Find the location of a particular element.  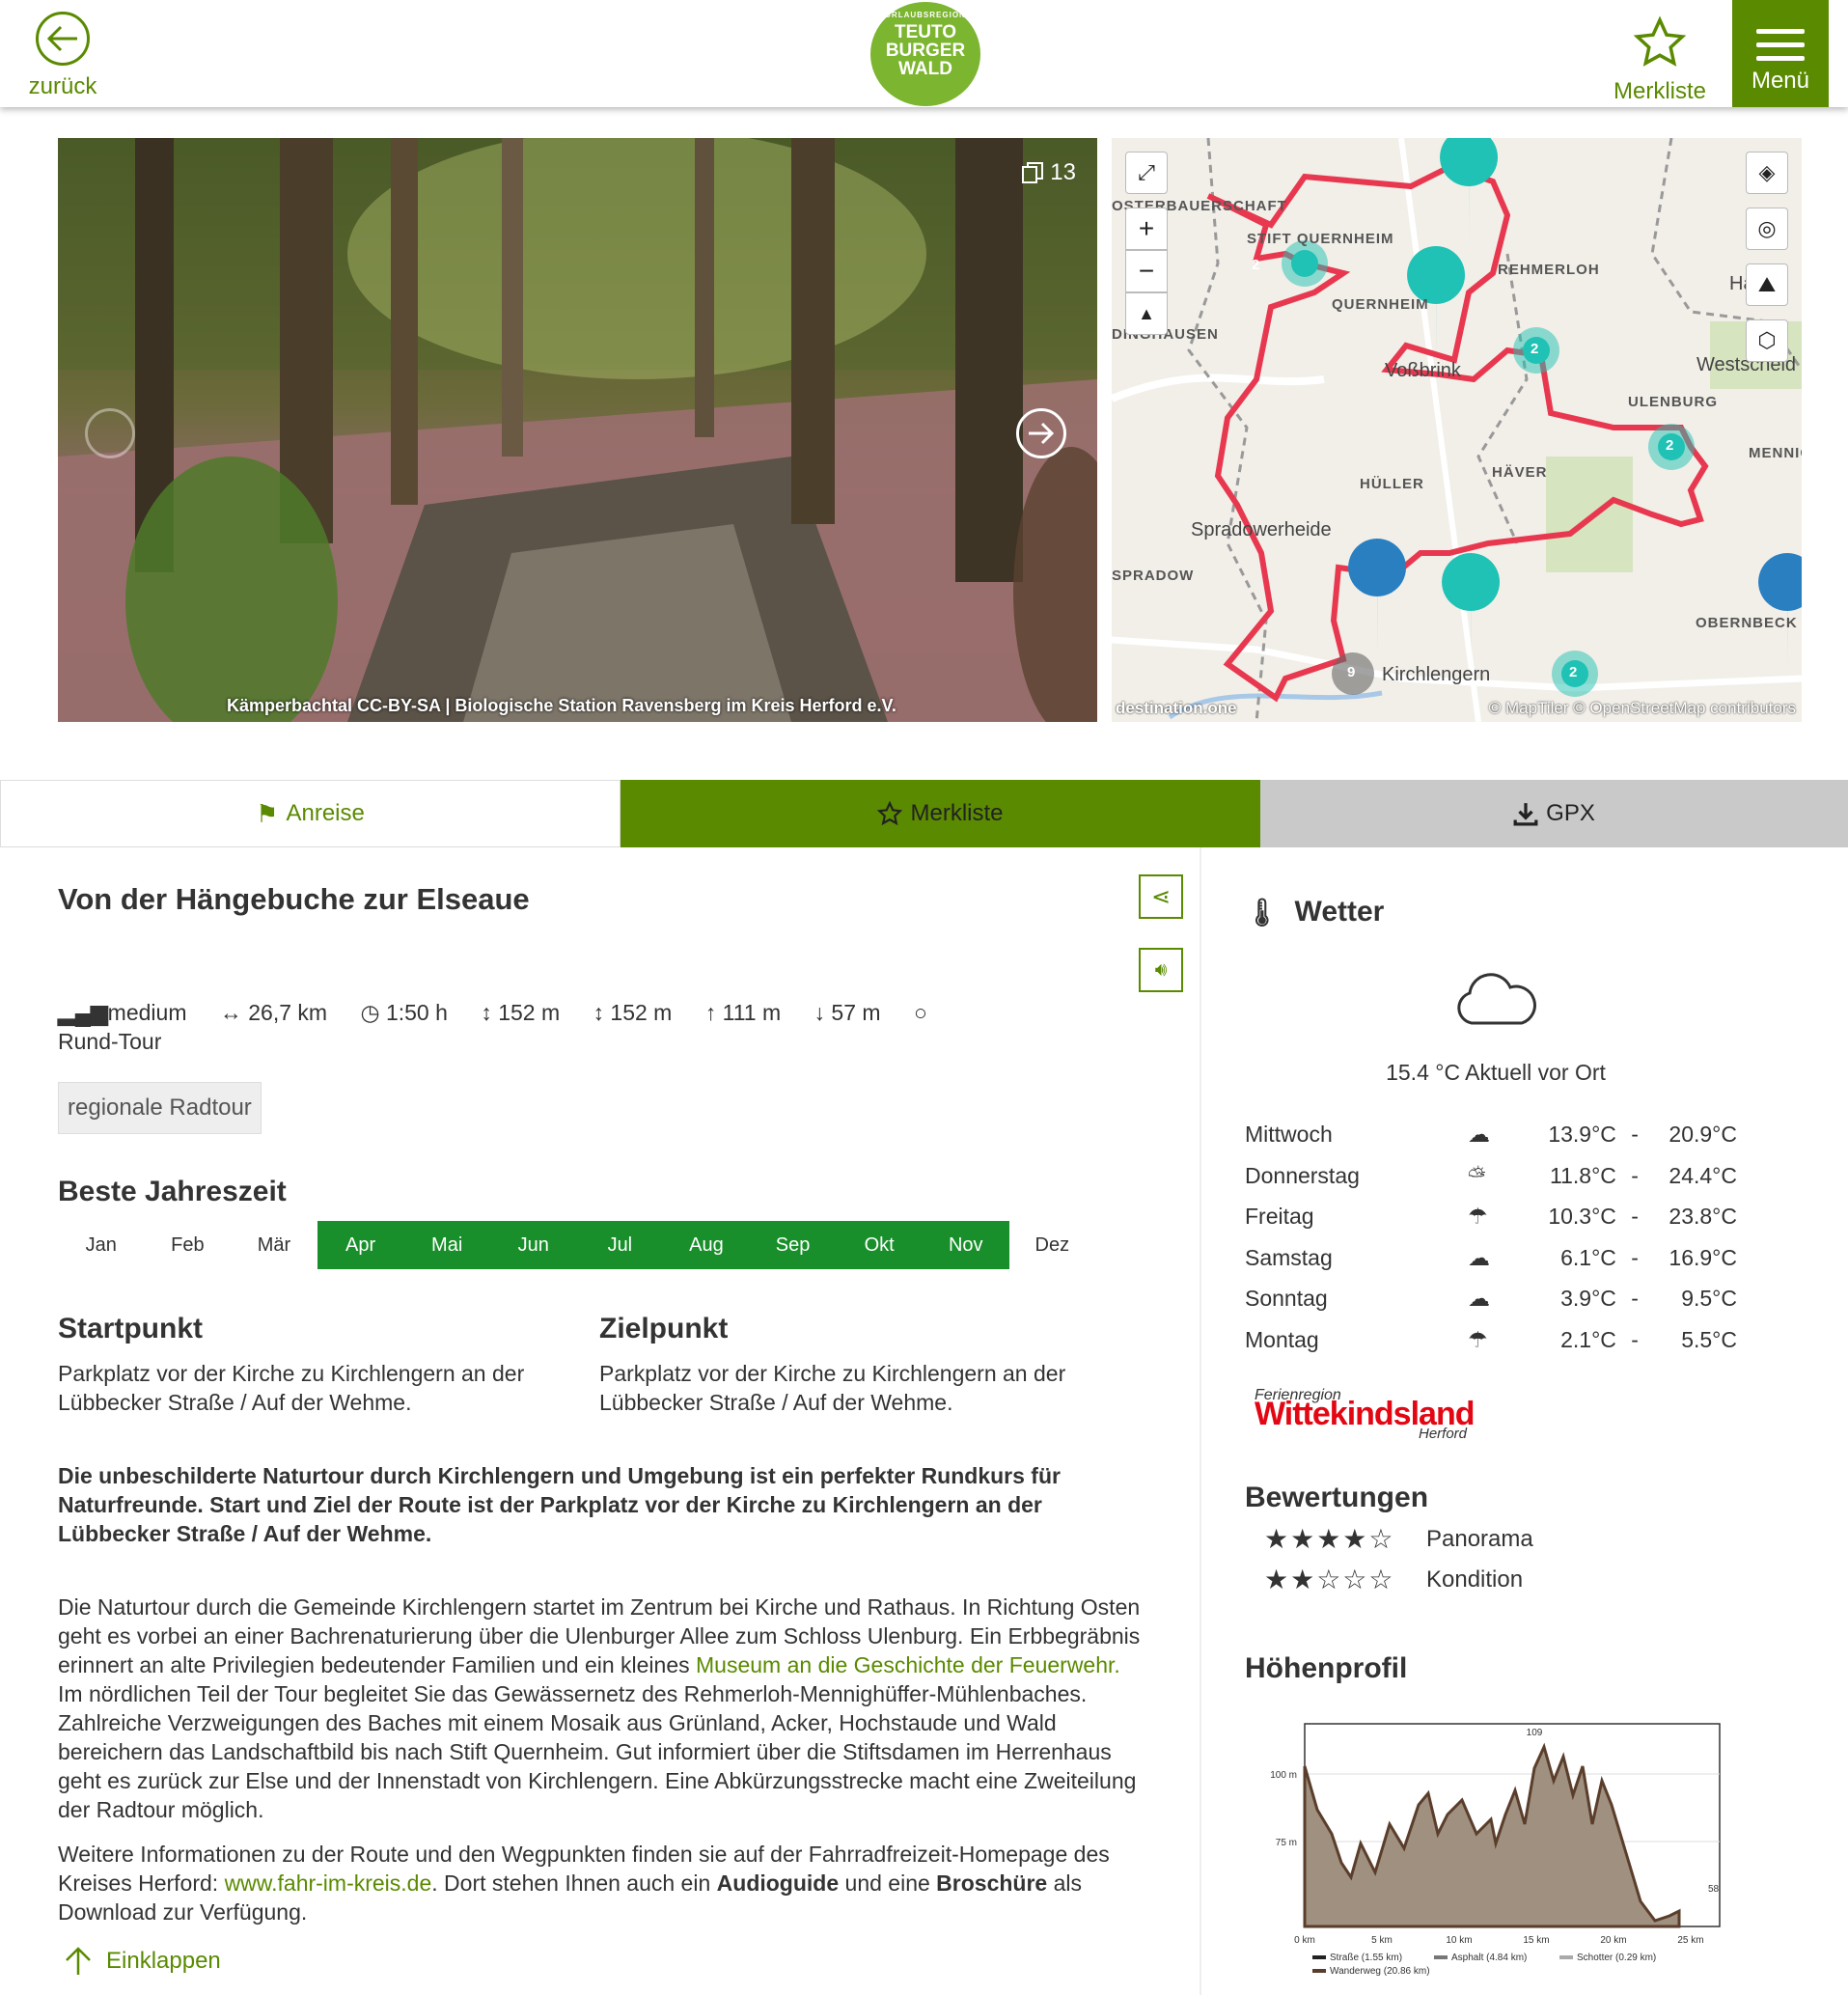

cluster-count: 9 is located at coordinates (1351, 672).